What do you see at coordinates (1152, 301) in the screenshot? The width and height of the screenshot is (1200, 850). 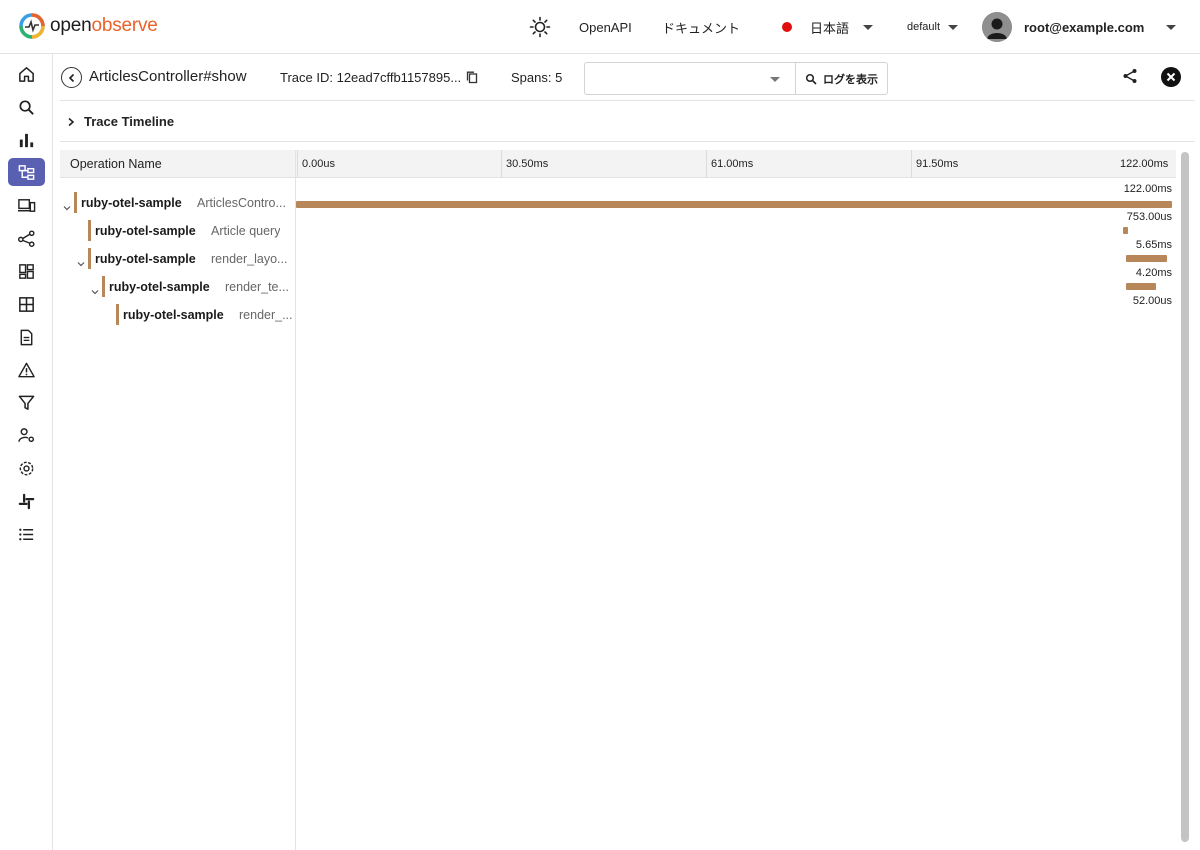 I see `span-duration-label: 52.00us` at bounding box center [1152, 301].